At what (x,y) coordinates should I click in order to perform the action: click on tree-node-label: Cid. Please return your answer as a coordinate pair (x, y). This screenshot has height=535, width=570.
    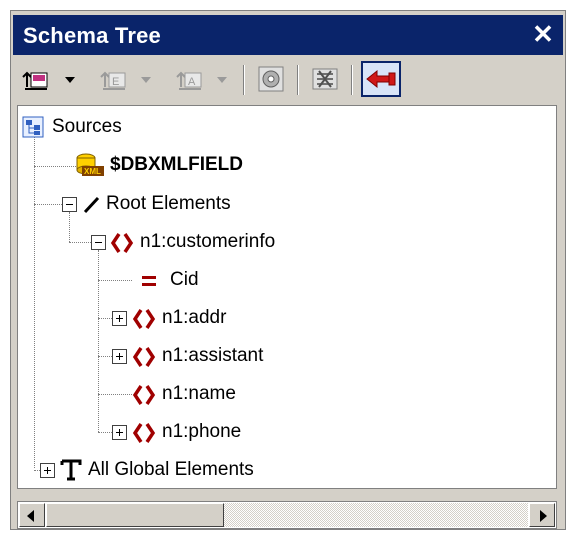
    Looking at the image, I should click on (184, 279).